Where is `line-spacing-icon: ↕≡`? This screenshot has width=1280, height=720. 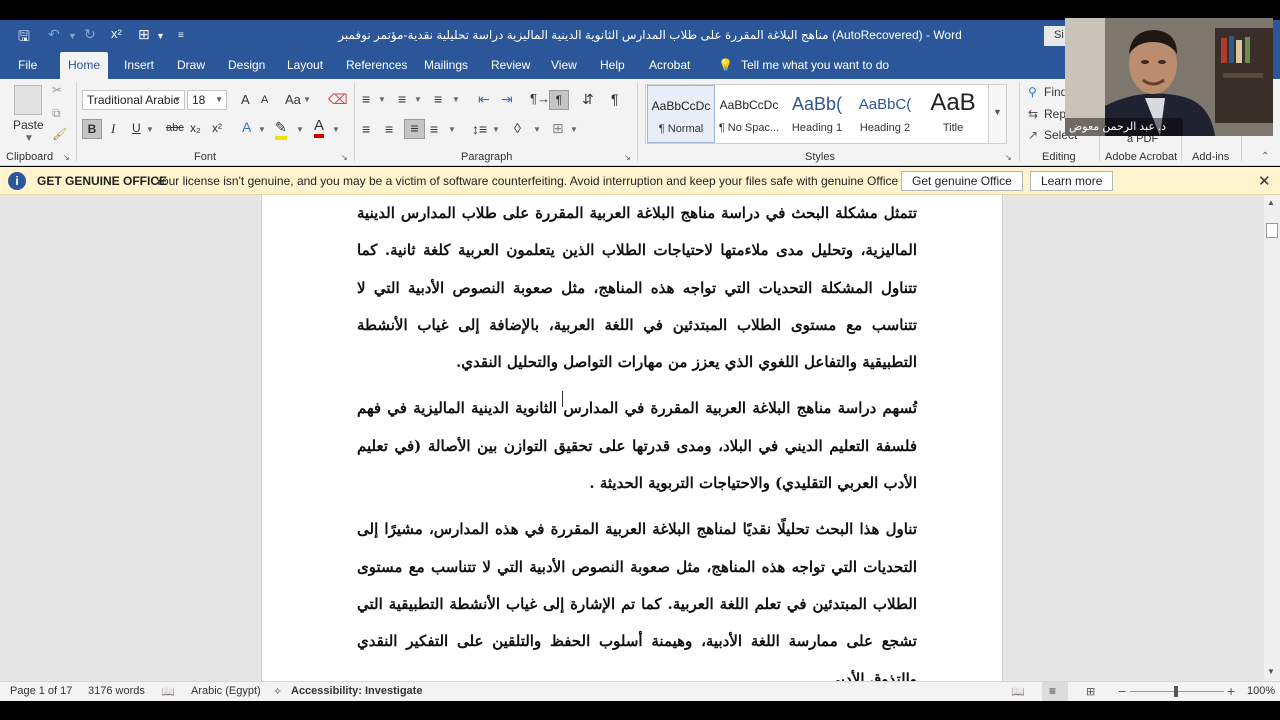
line-spacing-icon: ↕≡ is located at coordinates (479, 129).